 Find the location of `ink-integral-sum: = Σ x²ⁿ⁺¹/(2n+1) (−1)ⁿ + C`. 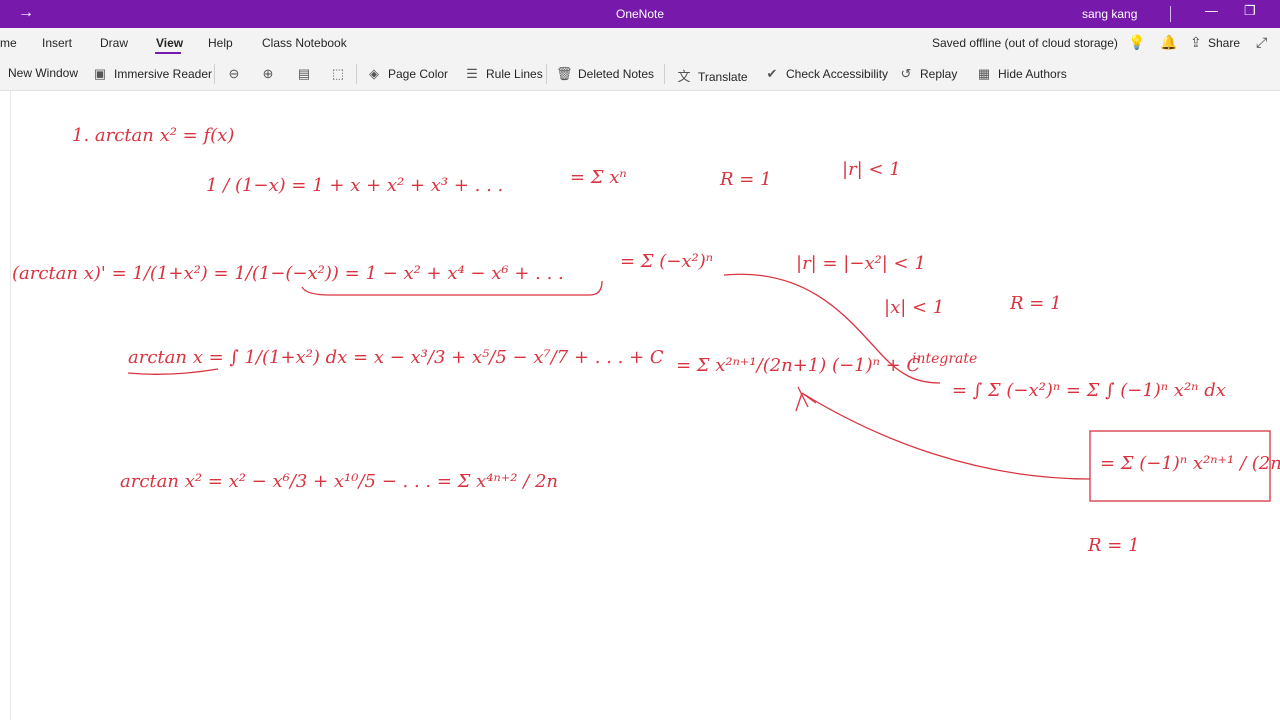

ink-integral-sum: = Σ x²ⁿ⁺¹/(2n+1) (−1)ⁿ + C is located at coordinates (798, 365).